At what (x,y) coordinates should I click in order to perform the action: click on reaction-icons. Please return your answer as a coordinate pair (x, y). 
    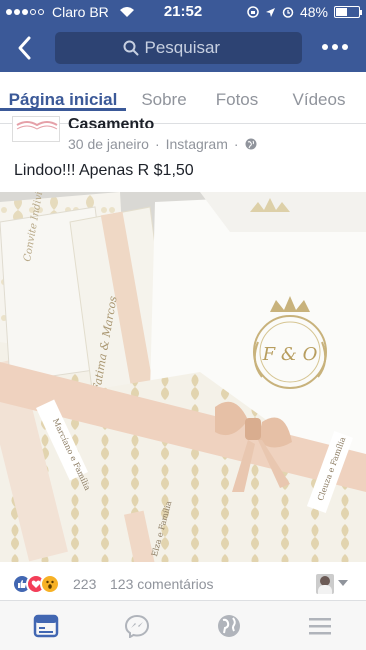
    Looking at the image, I should click on (36, 584).